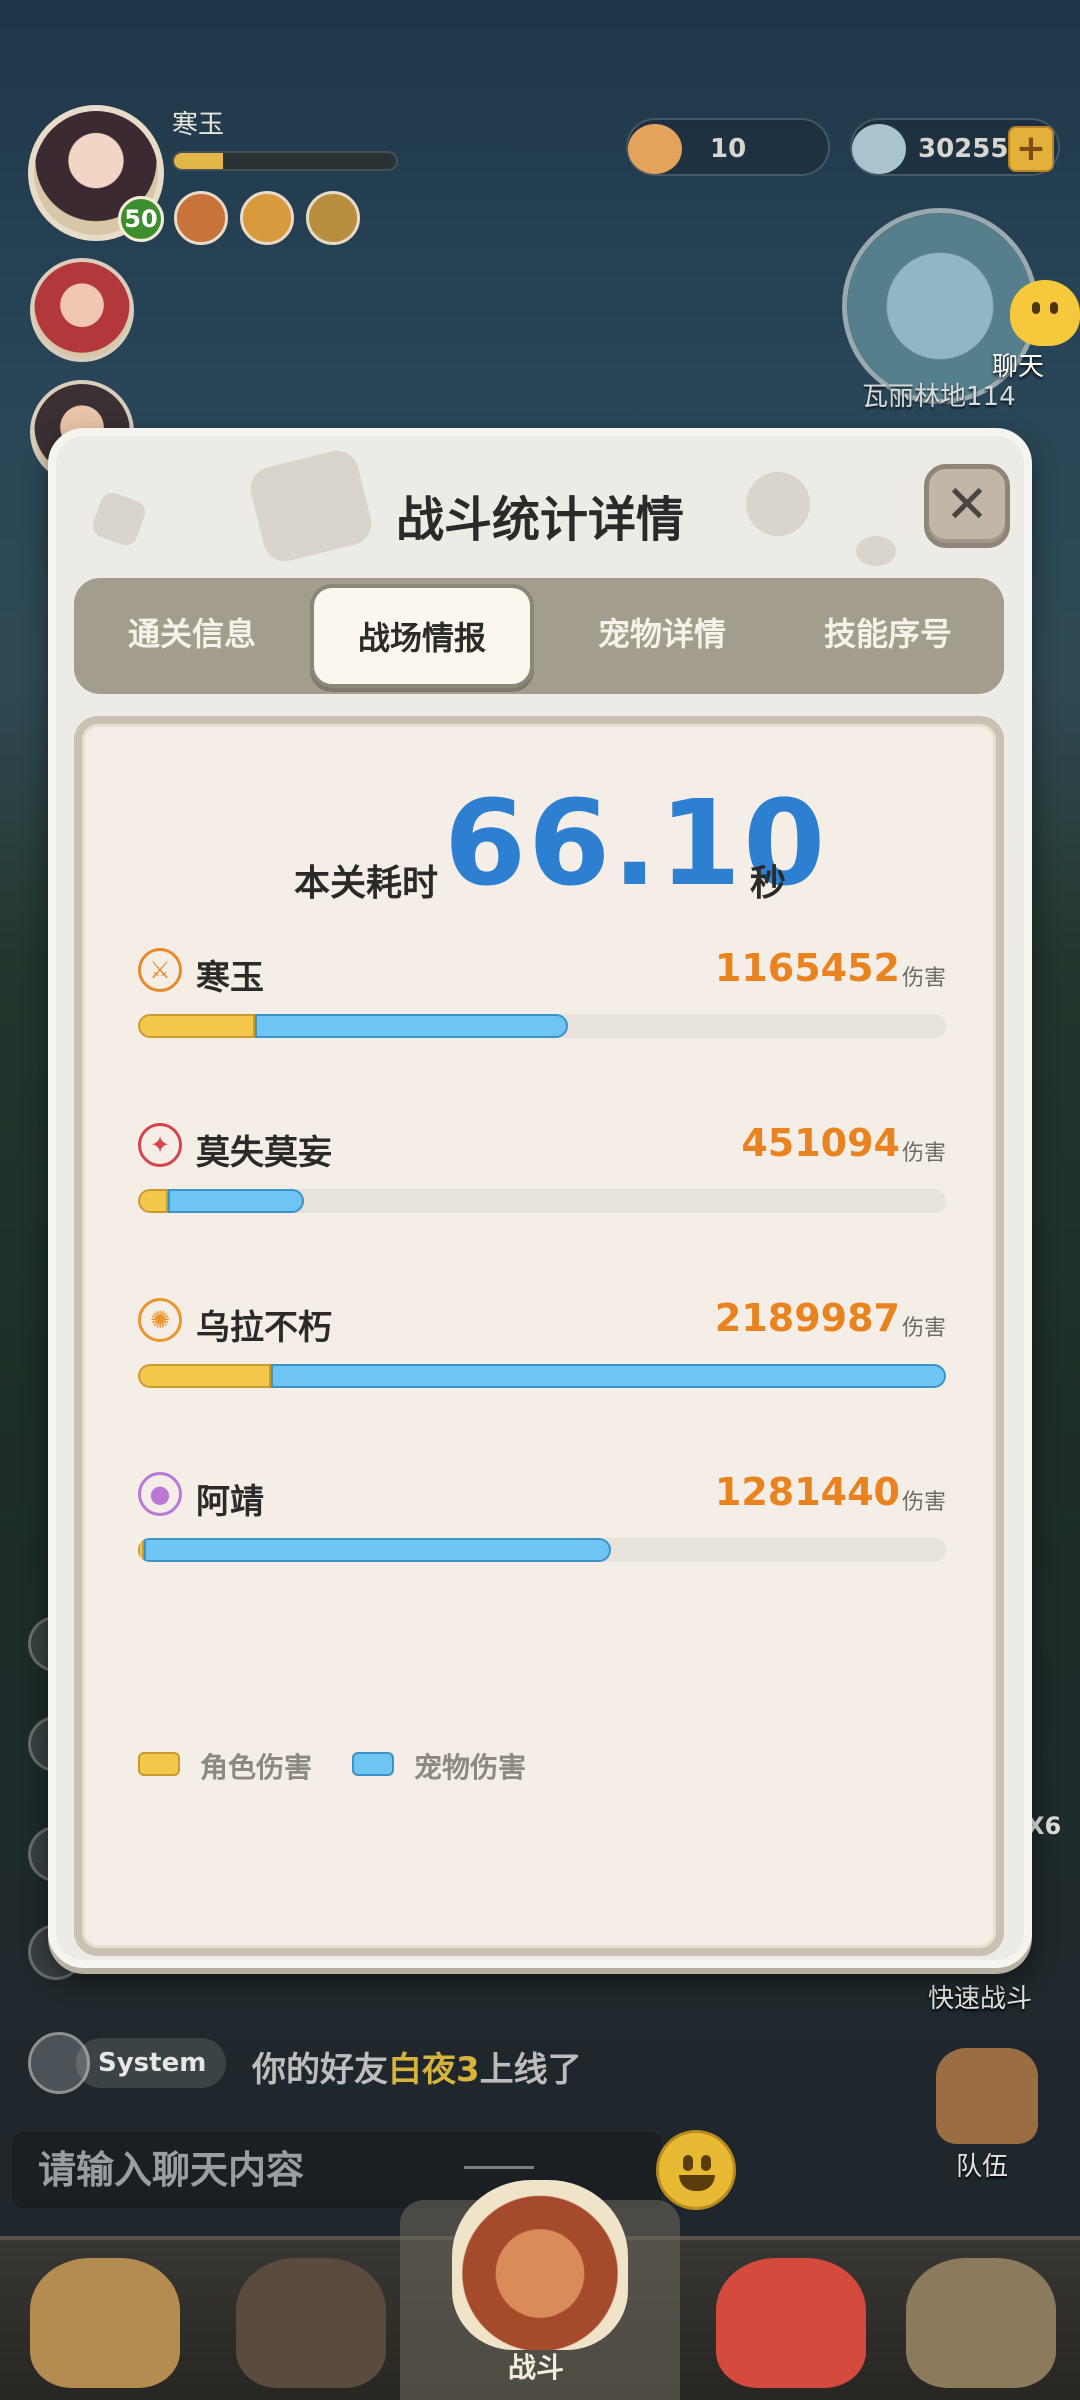  Describe the element at coordinates (807, 968) in the screenshot. I see `damage-value: 1165452` at that location.